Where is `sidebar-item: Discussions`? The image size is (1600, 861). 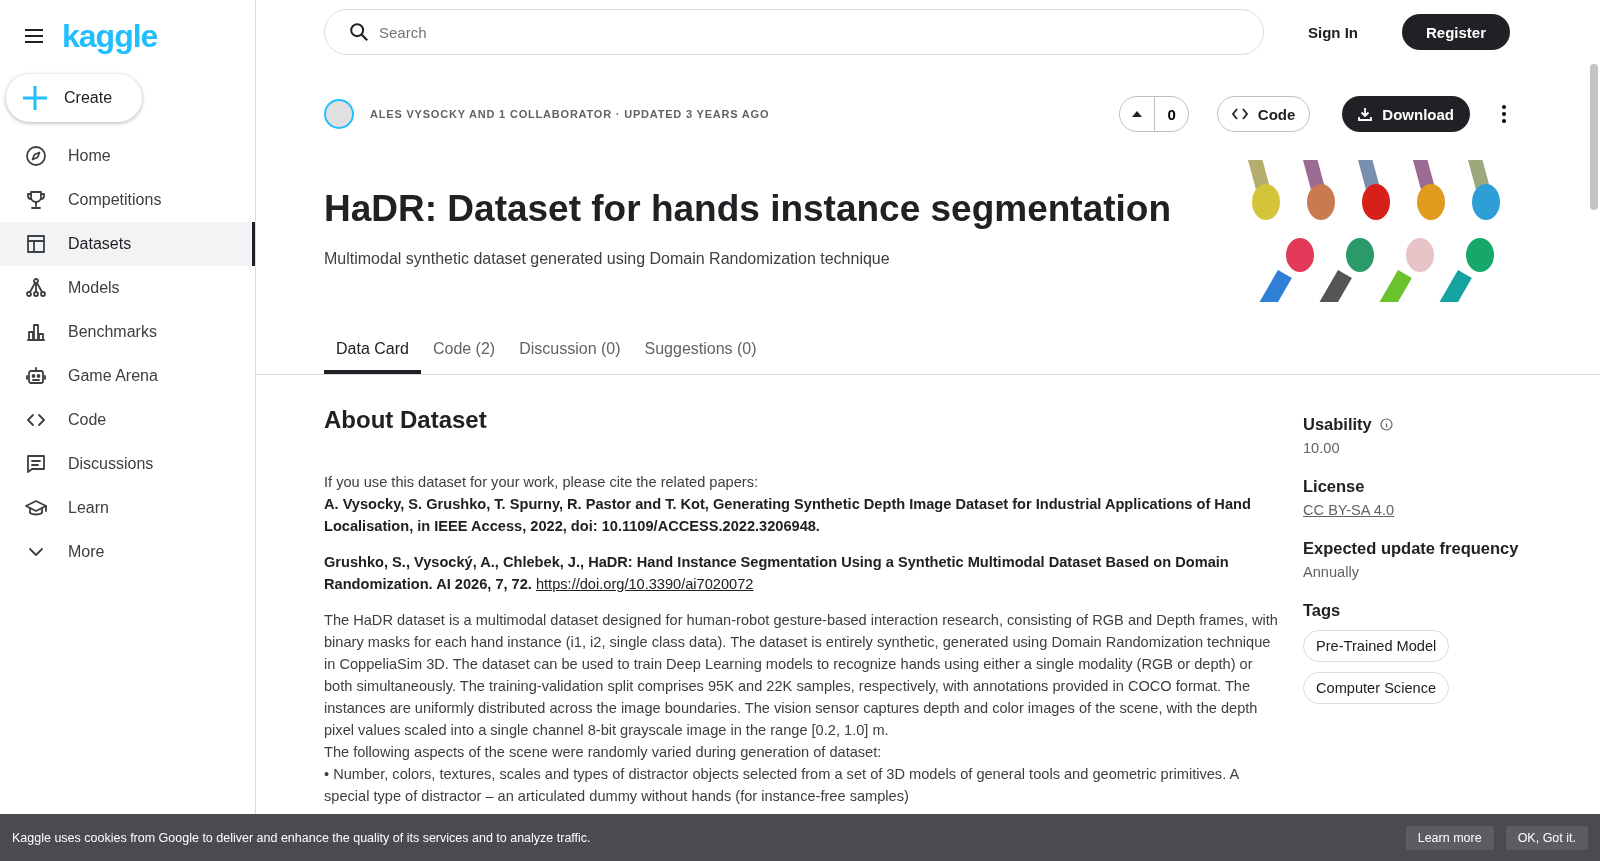 sidebar-item: Discussions is located at coordinates (127, 464).